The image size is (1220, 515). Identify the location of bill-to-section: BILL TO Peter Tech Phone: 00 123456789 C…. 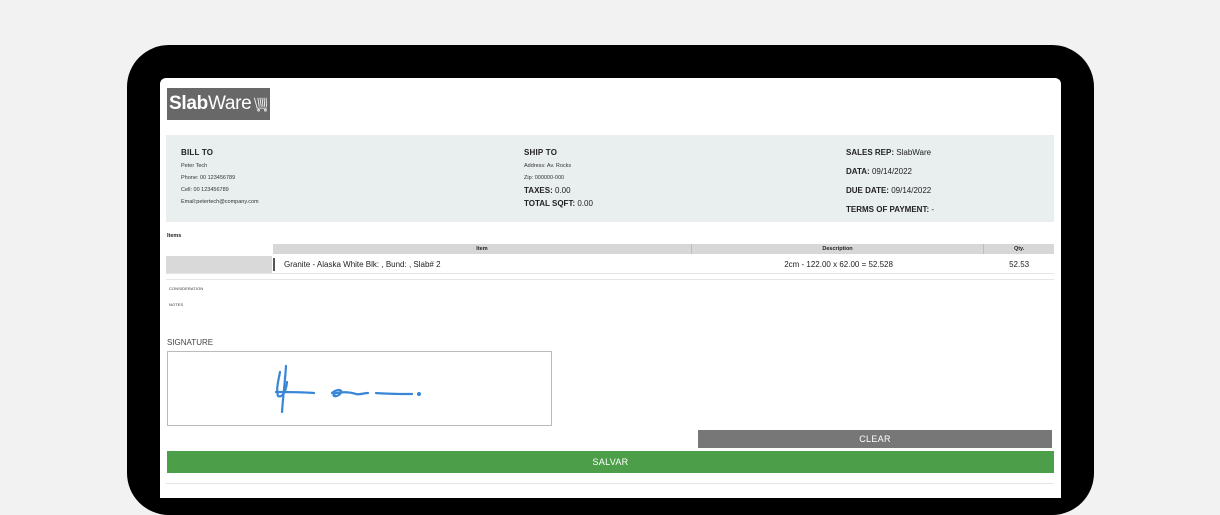
(220, 178).